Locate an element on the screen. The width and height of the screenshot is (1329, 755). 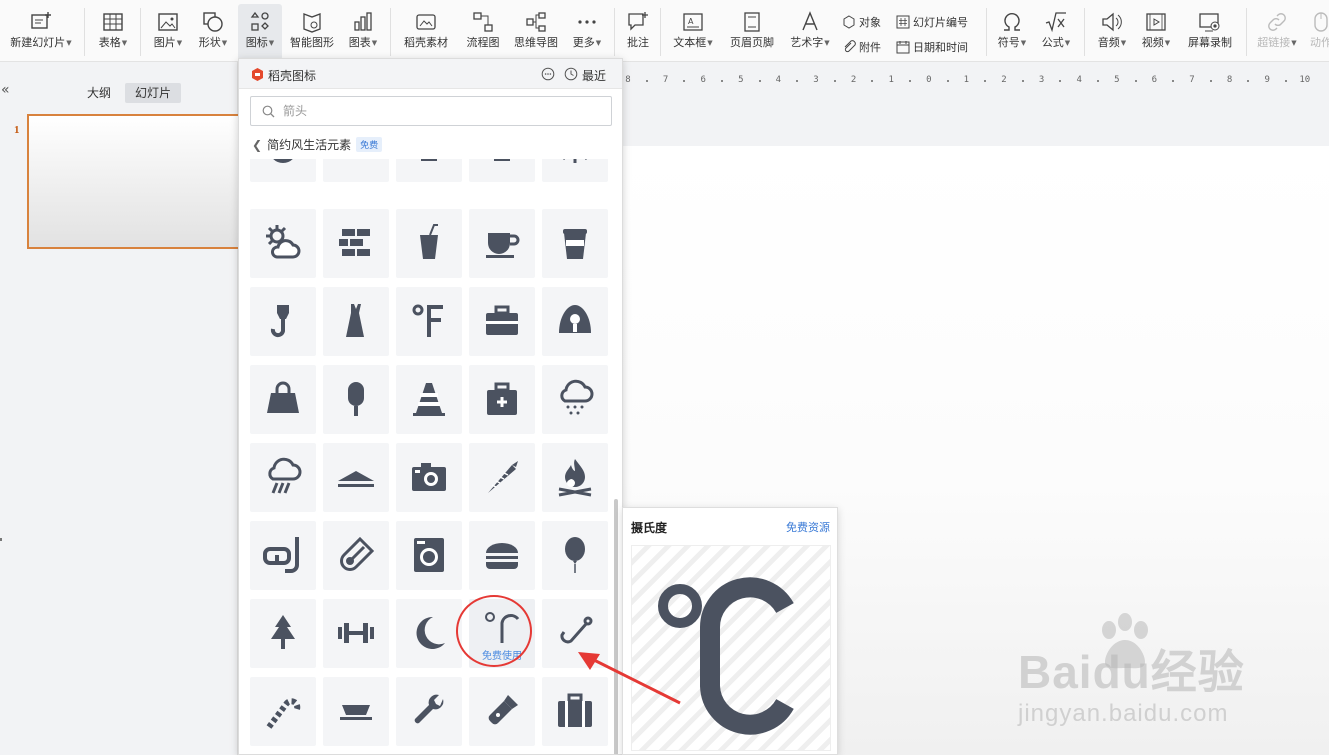
icon-tile-sun-cloud is located at coordinates (283, 243).